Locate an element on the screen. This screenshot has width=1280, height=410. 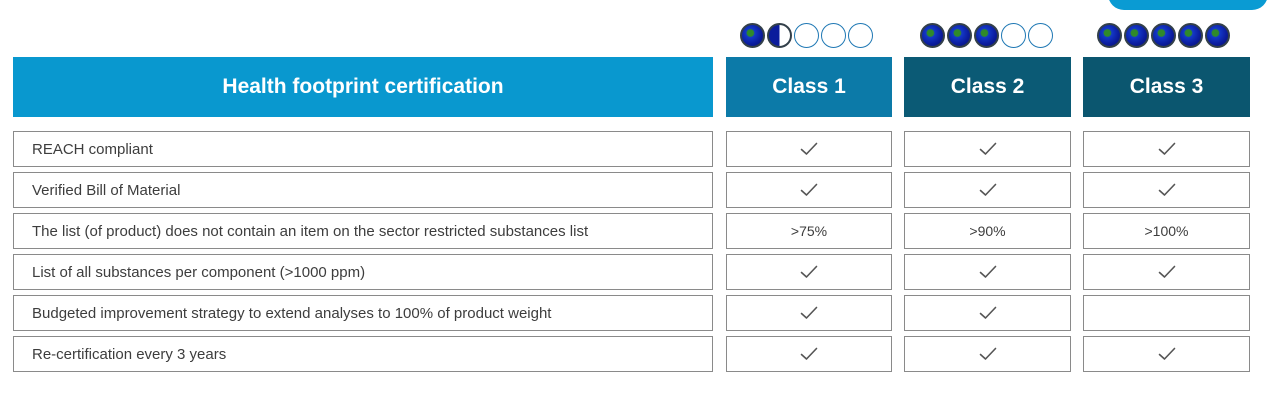
cell-value: >100% is located at coordinates (1166, 231).